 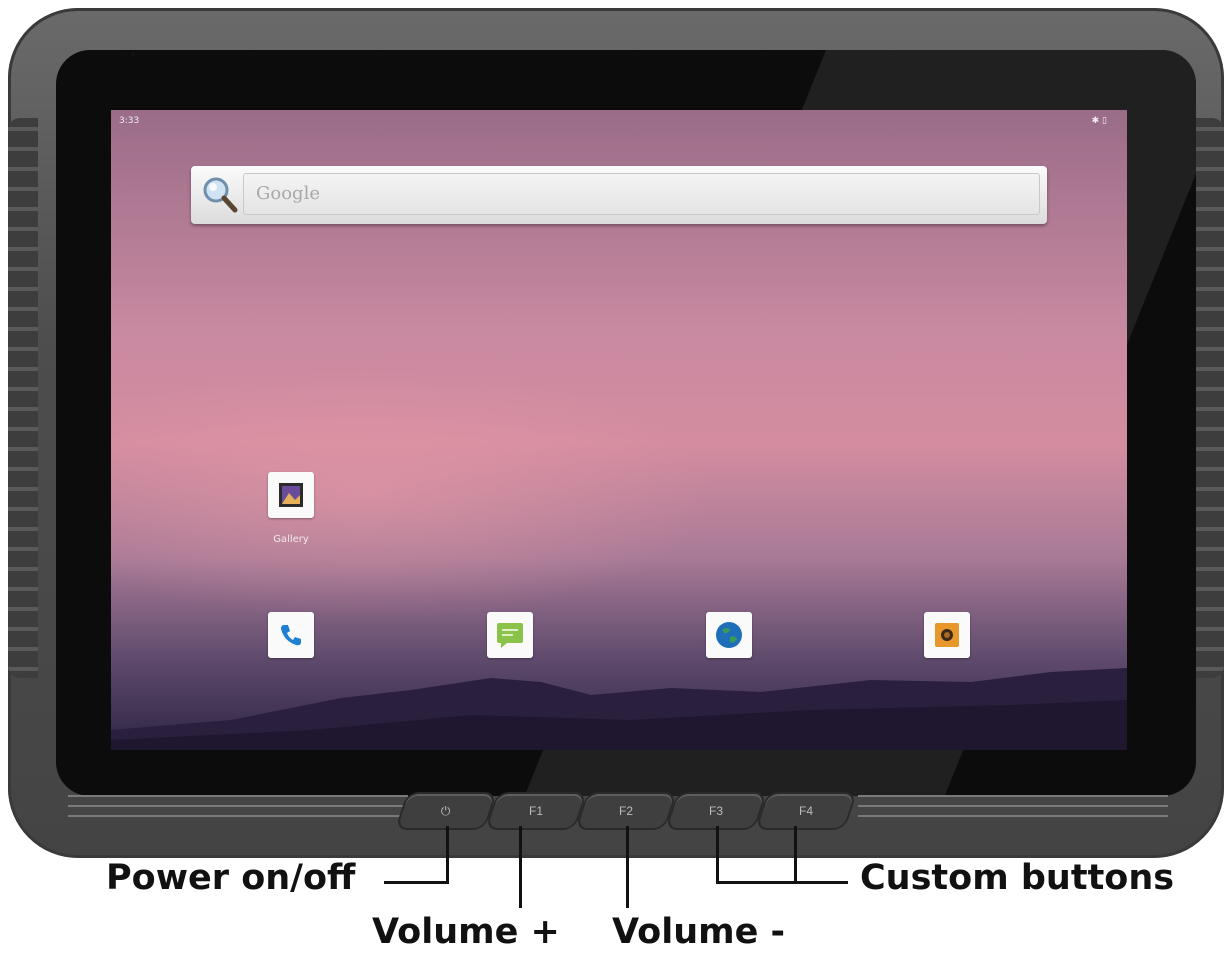 I want to click on f4-key-label: F4, so click(x=805, y=811).